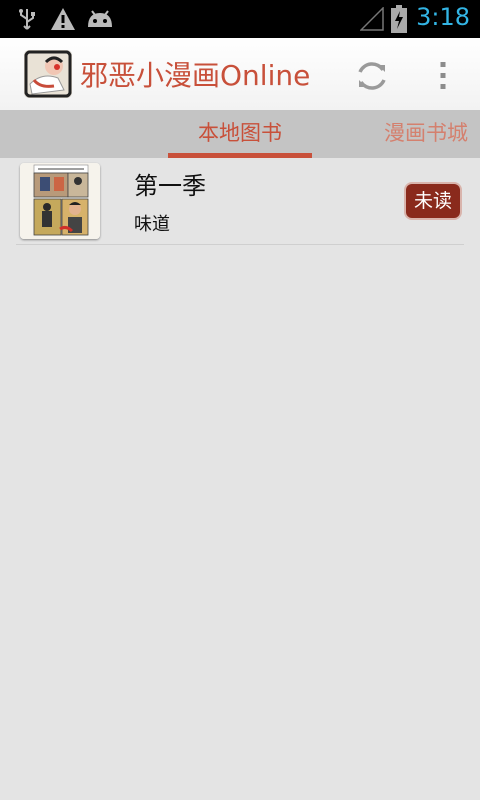 The image size is (480, 800). I want to click on action-bar: 邪恶小漫画Online, so click(240, 74).